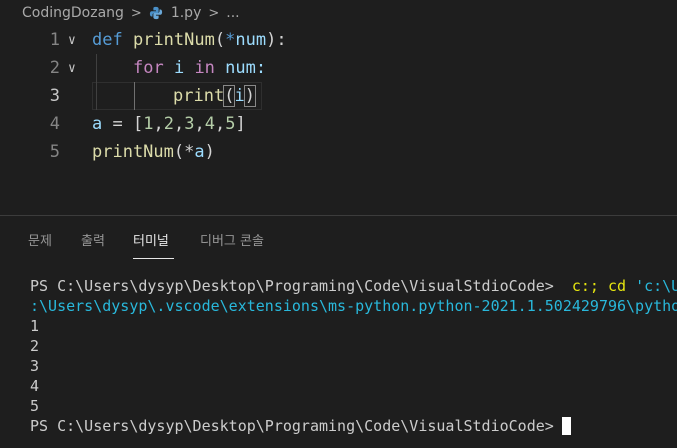  Describe the element at coordinates (148, 68) in the screenshot. I see `keyword-token: for` at that location.